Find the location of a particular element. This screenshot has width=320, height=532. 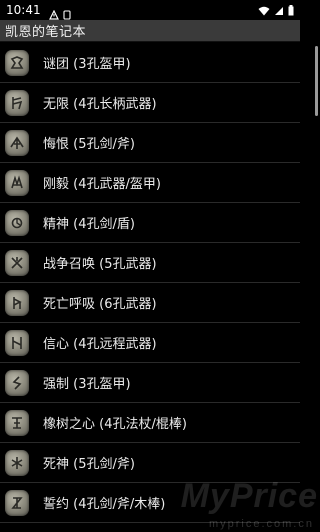

status-time: 10:41 is located at coordinates (23, 10).